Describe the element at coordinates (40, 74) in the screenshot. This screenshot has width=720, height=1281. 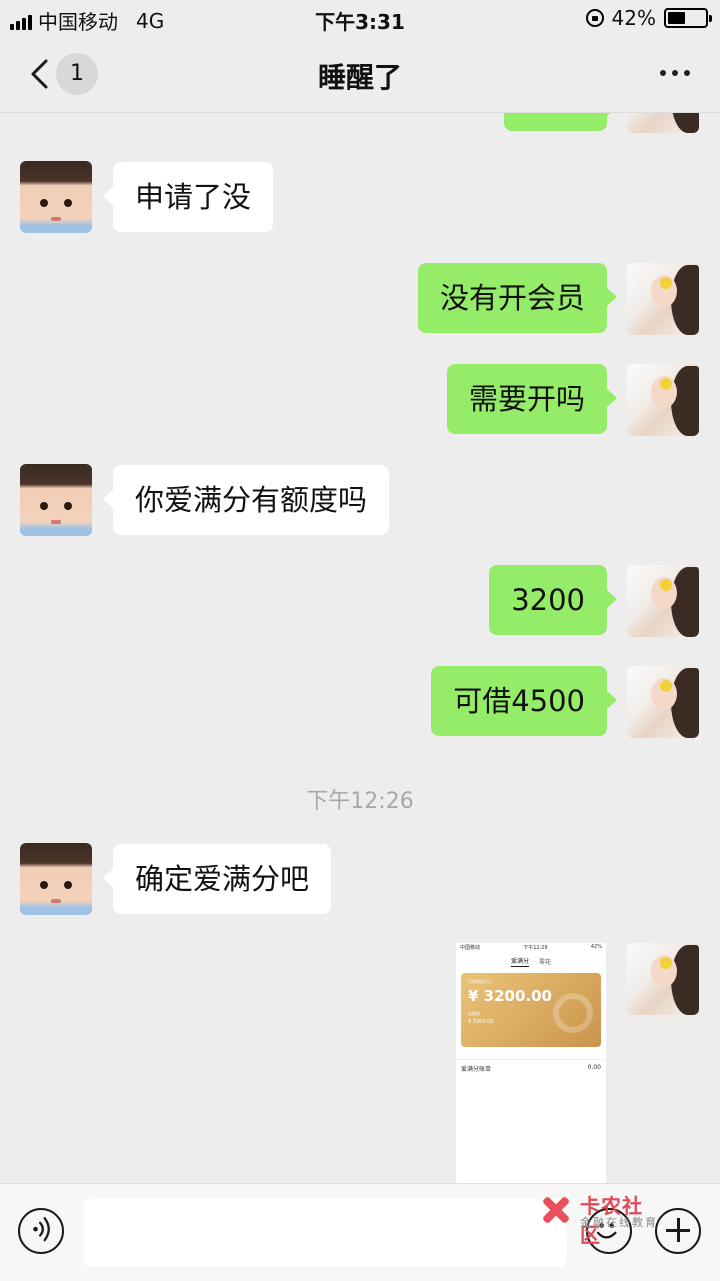
I see `back-chevron-icon` at that location.